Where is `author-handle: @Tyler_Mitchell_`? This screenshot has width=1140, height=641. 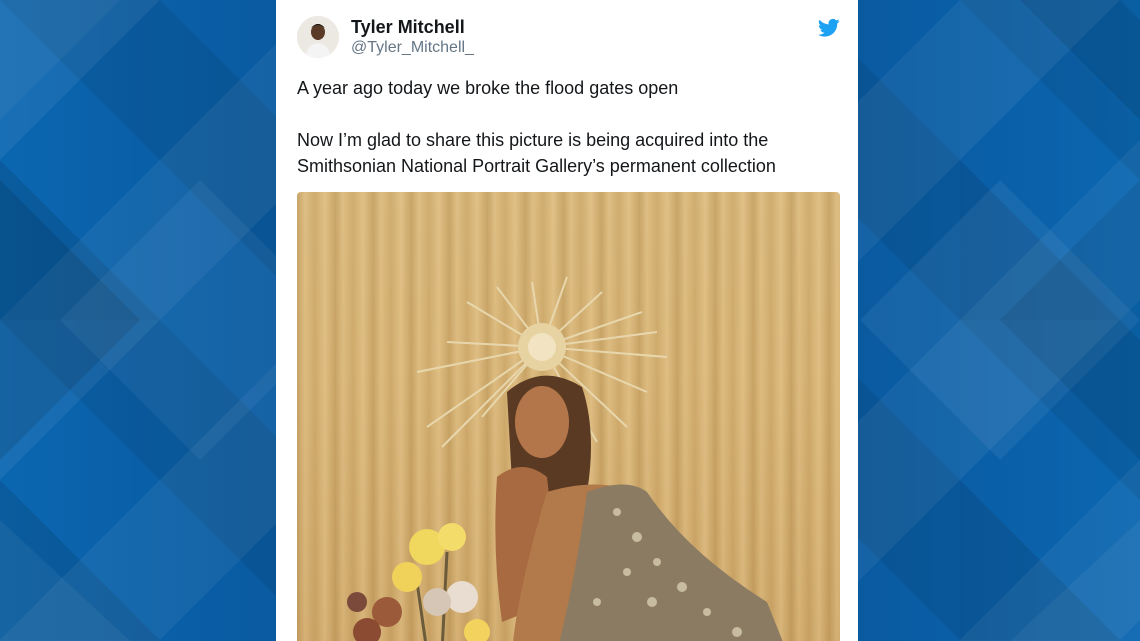 author-handle: @Tyler_Mitchell_ is located at coordinates (412, 48).